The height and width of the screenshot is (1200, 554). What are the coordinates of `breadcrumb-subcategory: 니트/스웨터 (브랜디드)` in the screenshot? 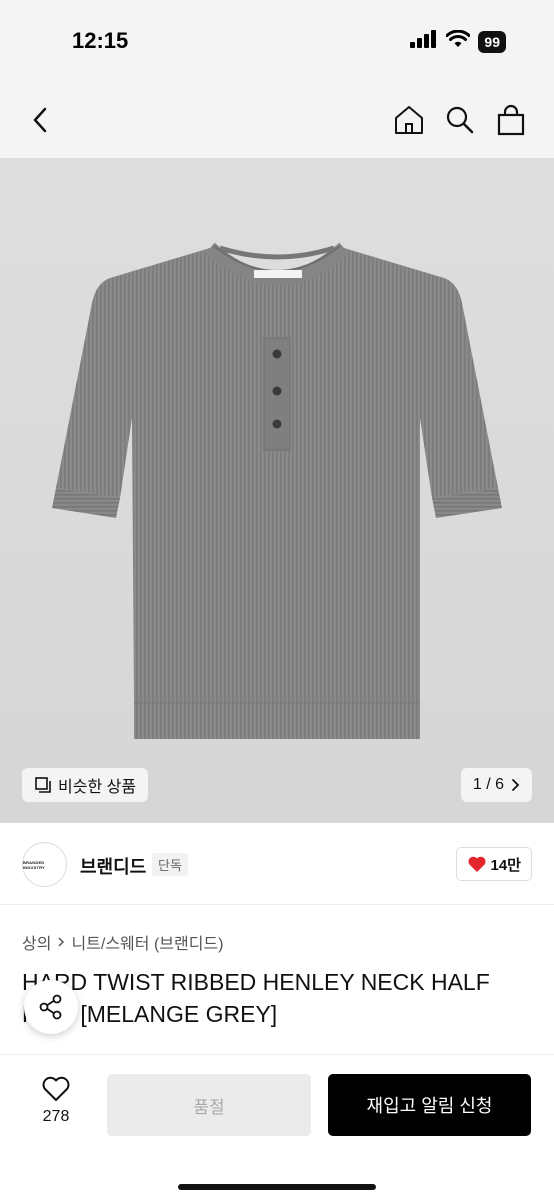 It's located at (147, 942).